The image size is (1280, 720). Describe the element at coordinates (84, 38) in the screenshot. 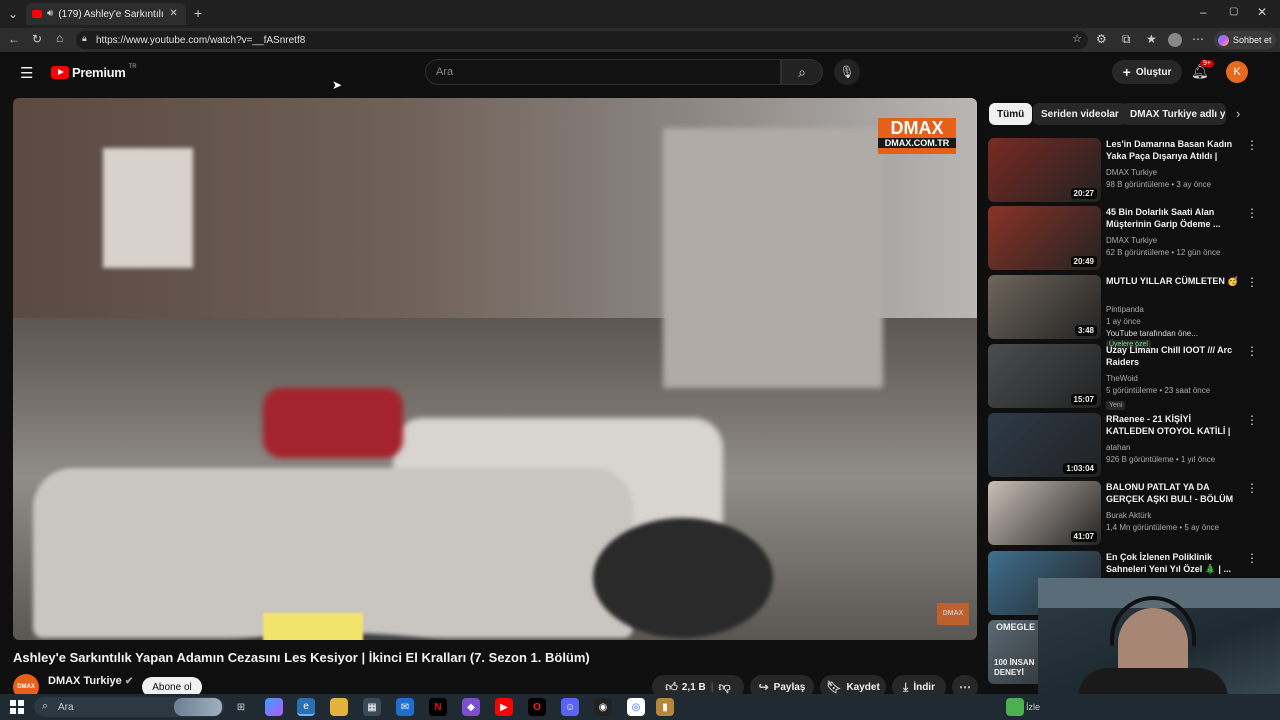

I see `site-info-icon: 🔒︎` at that location.